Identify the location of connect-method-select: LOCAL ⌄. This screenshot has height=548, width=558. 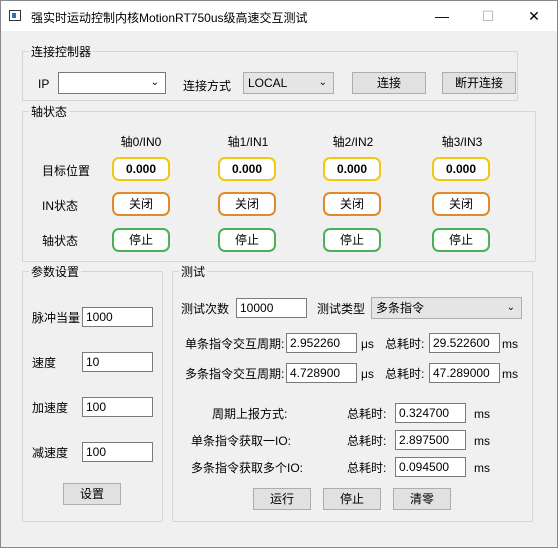
(288, 83).